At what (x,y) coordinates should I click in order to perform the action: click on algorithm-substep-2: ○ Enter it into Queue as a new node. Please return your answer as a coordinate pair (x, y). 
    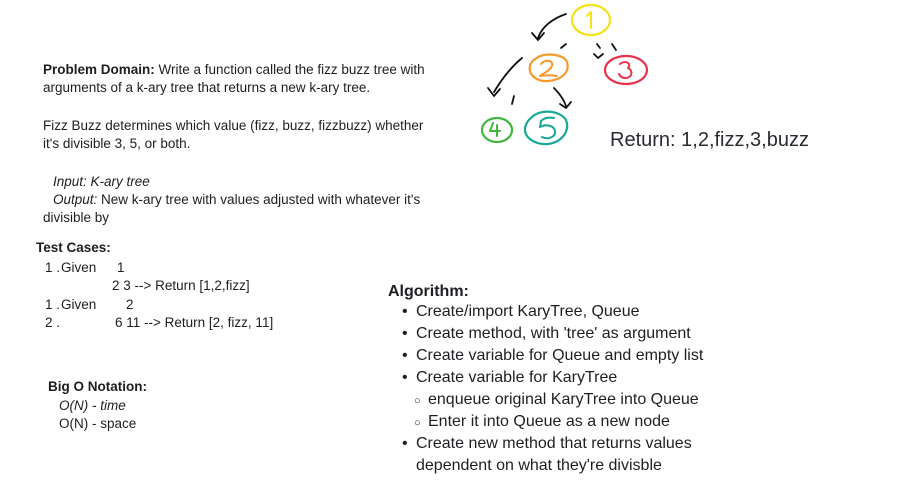
    Looking at the image, I should click on (542, 422).